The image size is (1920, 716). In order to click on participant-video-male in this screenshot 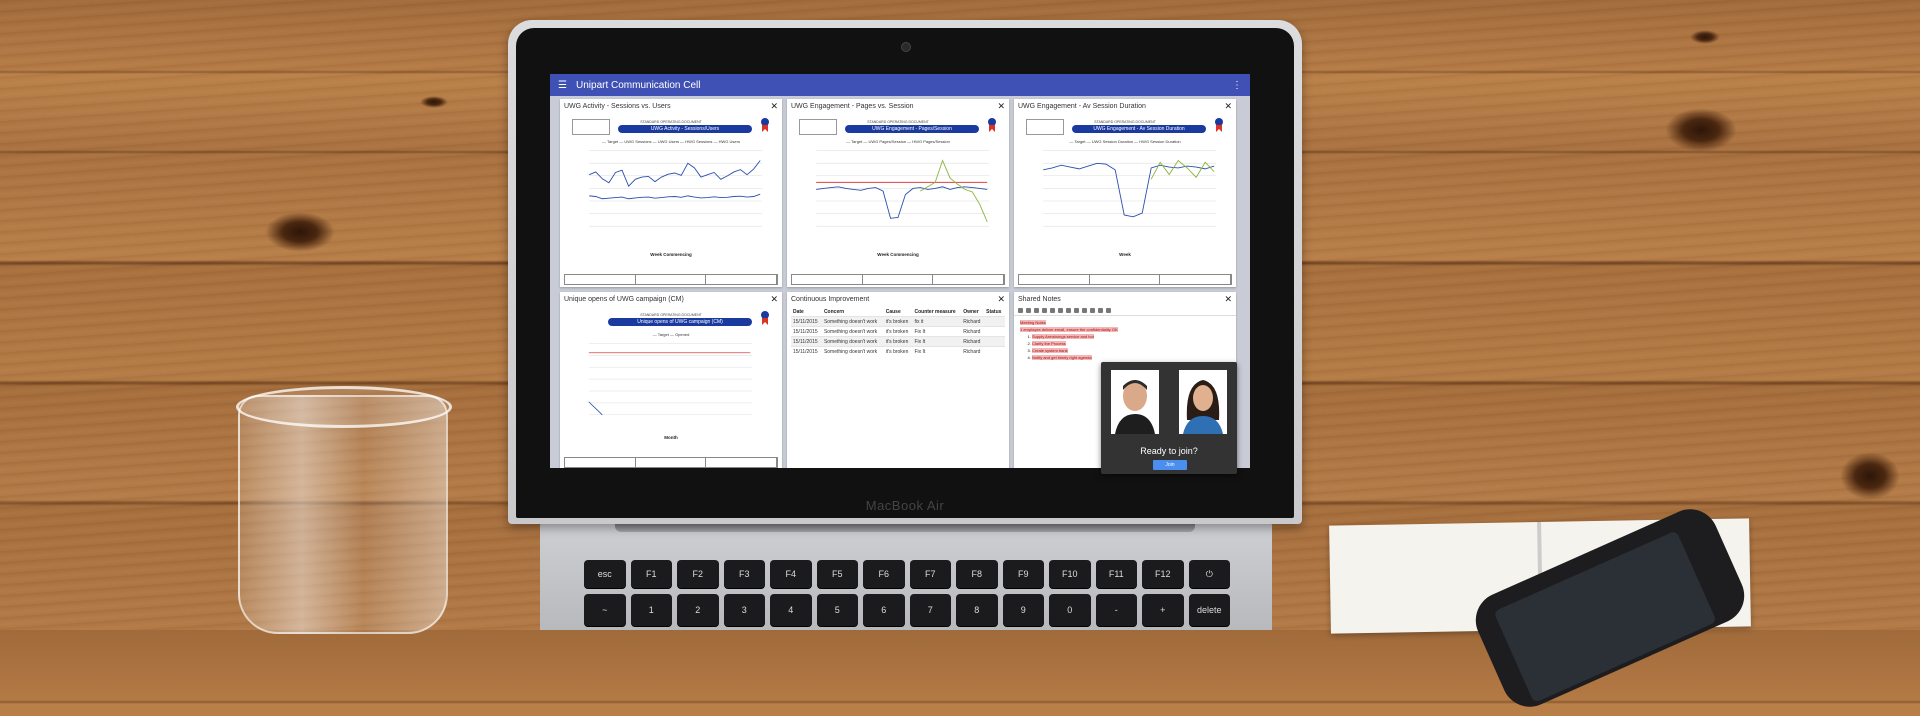, I will do `click(1135, 402)`.